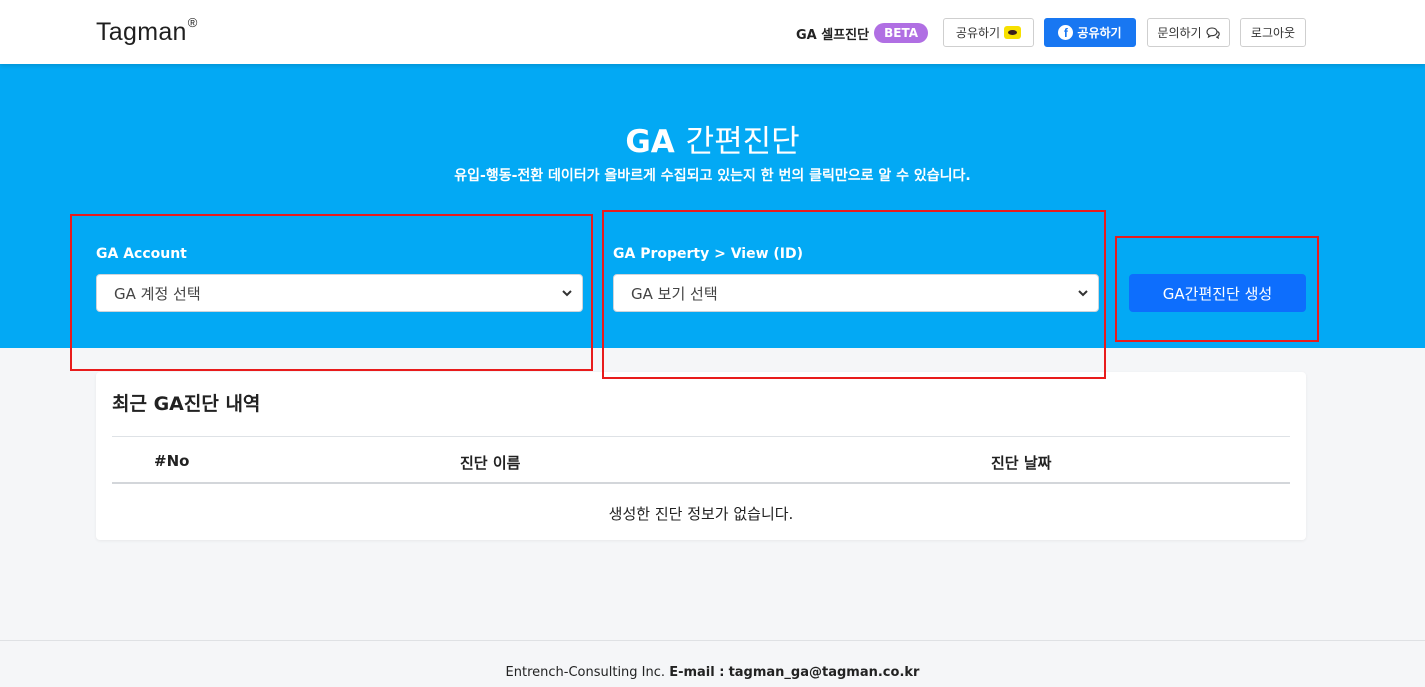  I want to click on generate-diagnosis-button: GA간편진단 생성, so click(1217, 293).